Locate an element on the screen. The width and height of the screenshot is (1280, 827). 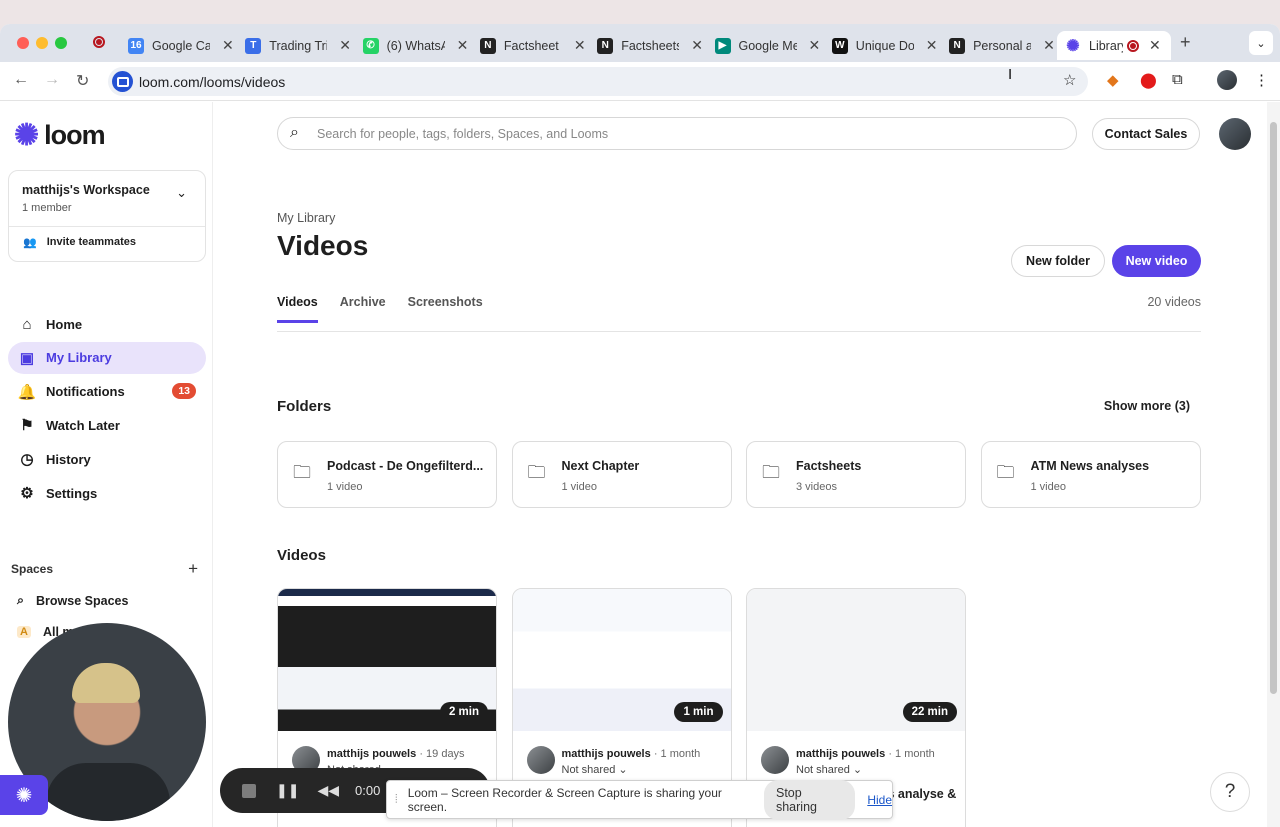
drag-handle-icon: ⦙ is located at coordinates (396, 799).